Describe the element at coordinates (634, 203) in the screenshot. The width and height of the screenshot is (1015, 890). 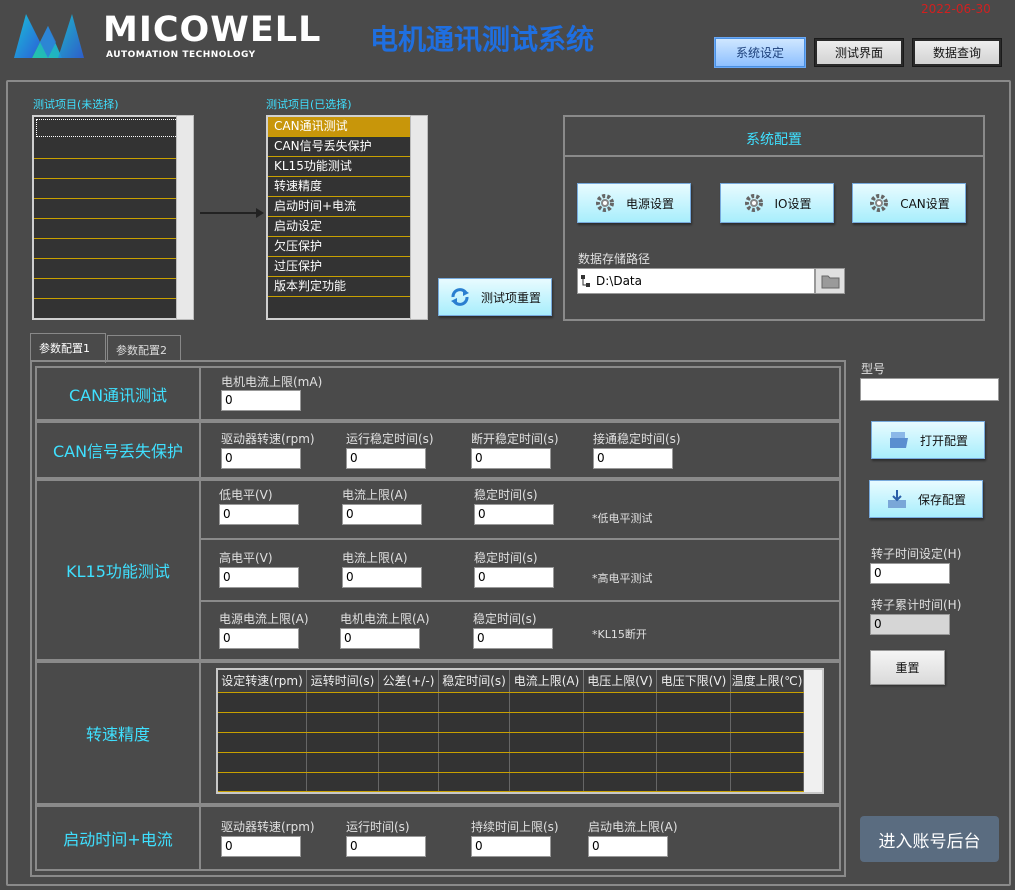
I see `power-settings-button: 电源设置` at that location.